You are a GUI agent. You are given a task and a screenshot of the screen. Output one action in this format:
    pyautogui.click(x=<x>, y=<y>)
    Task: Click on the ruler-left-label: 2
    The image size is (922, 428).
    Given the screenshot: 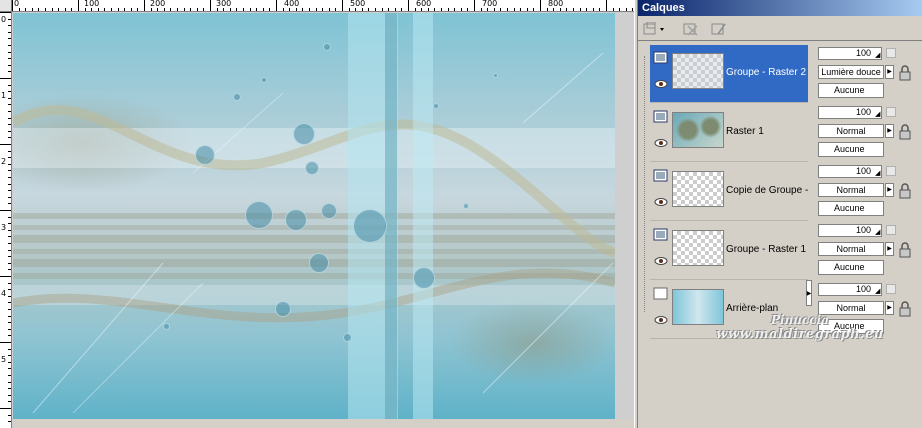 What is the action you would take?
    pyautogui.click(x=4, y=161)
    